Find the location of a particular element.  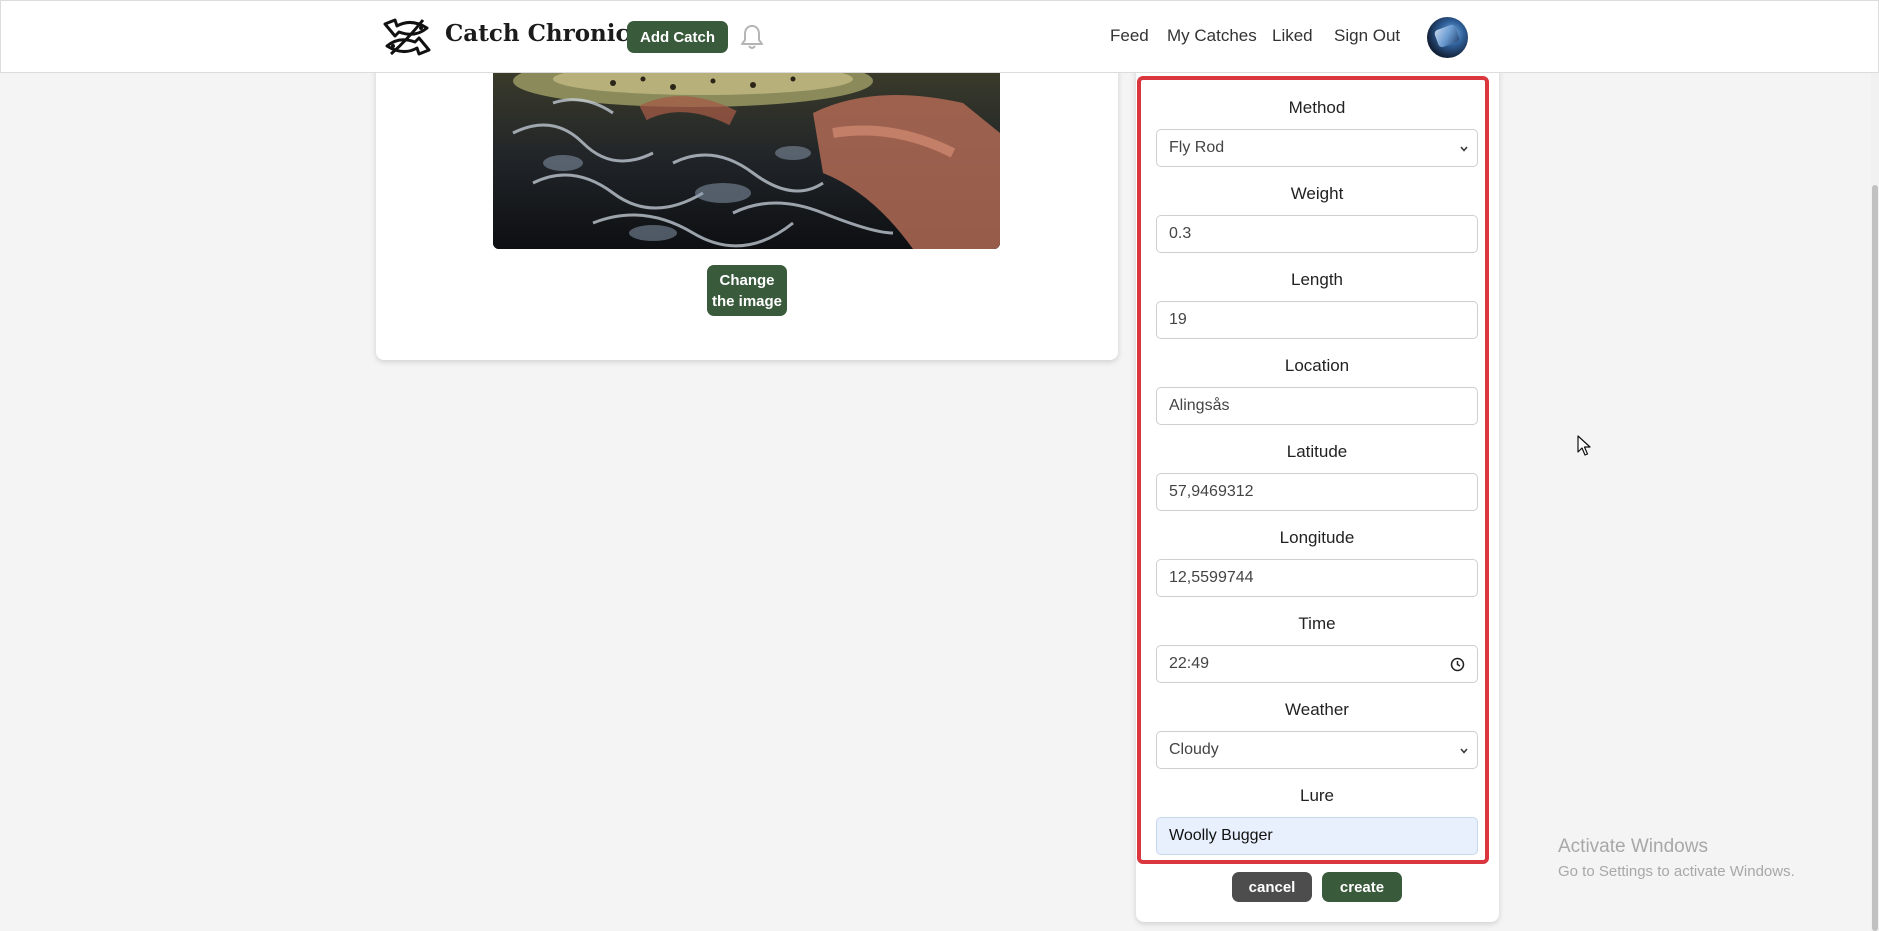

time-value: 22:49 is located at coordinates (1189, 663).